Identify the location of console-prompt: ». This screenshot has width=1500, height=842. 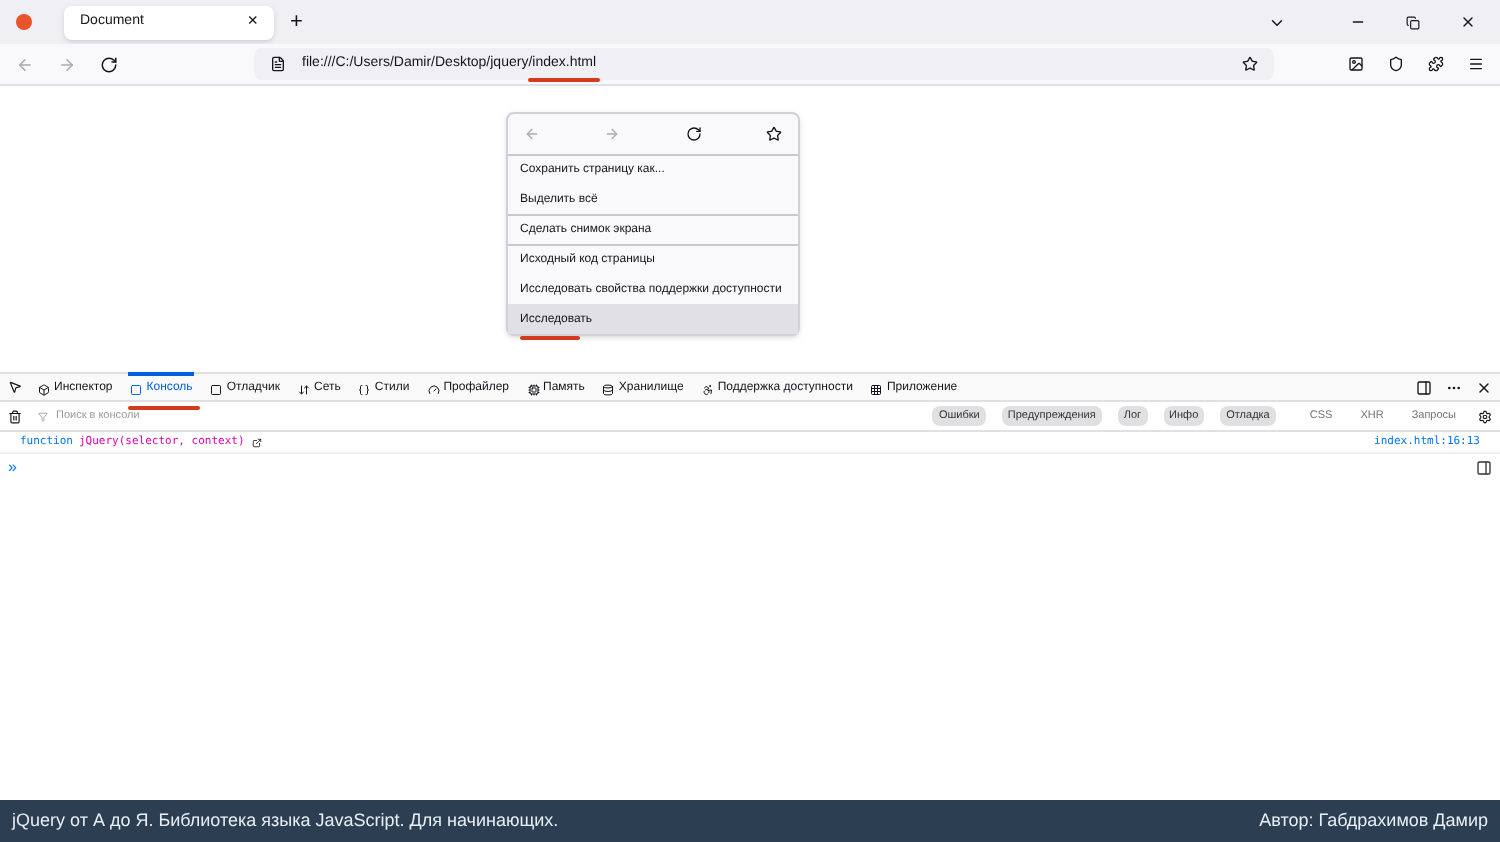
(12, 468).